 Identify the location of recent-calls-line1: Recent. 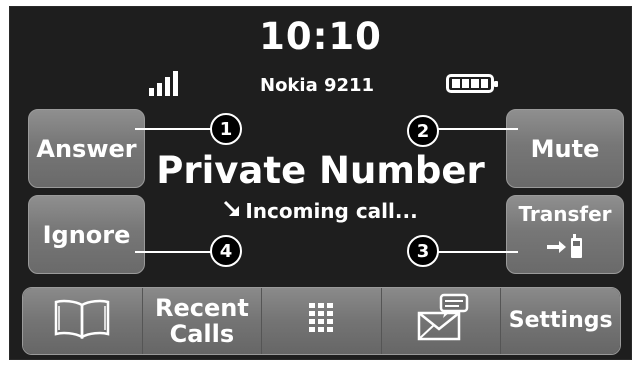
(201, 307).